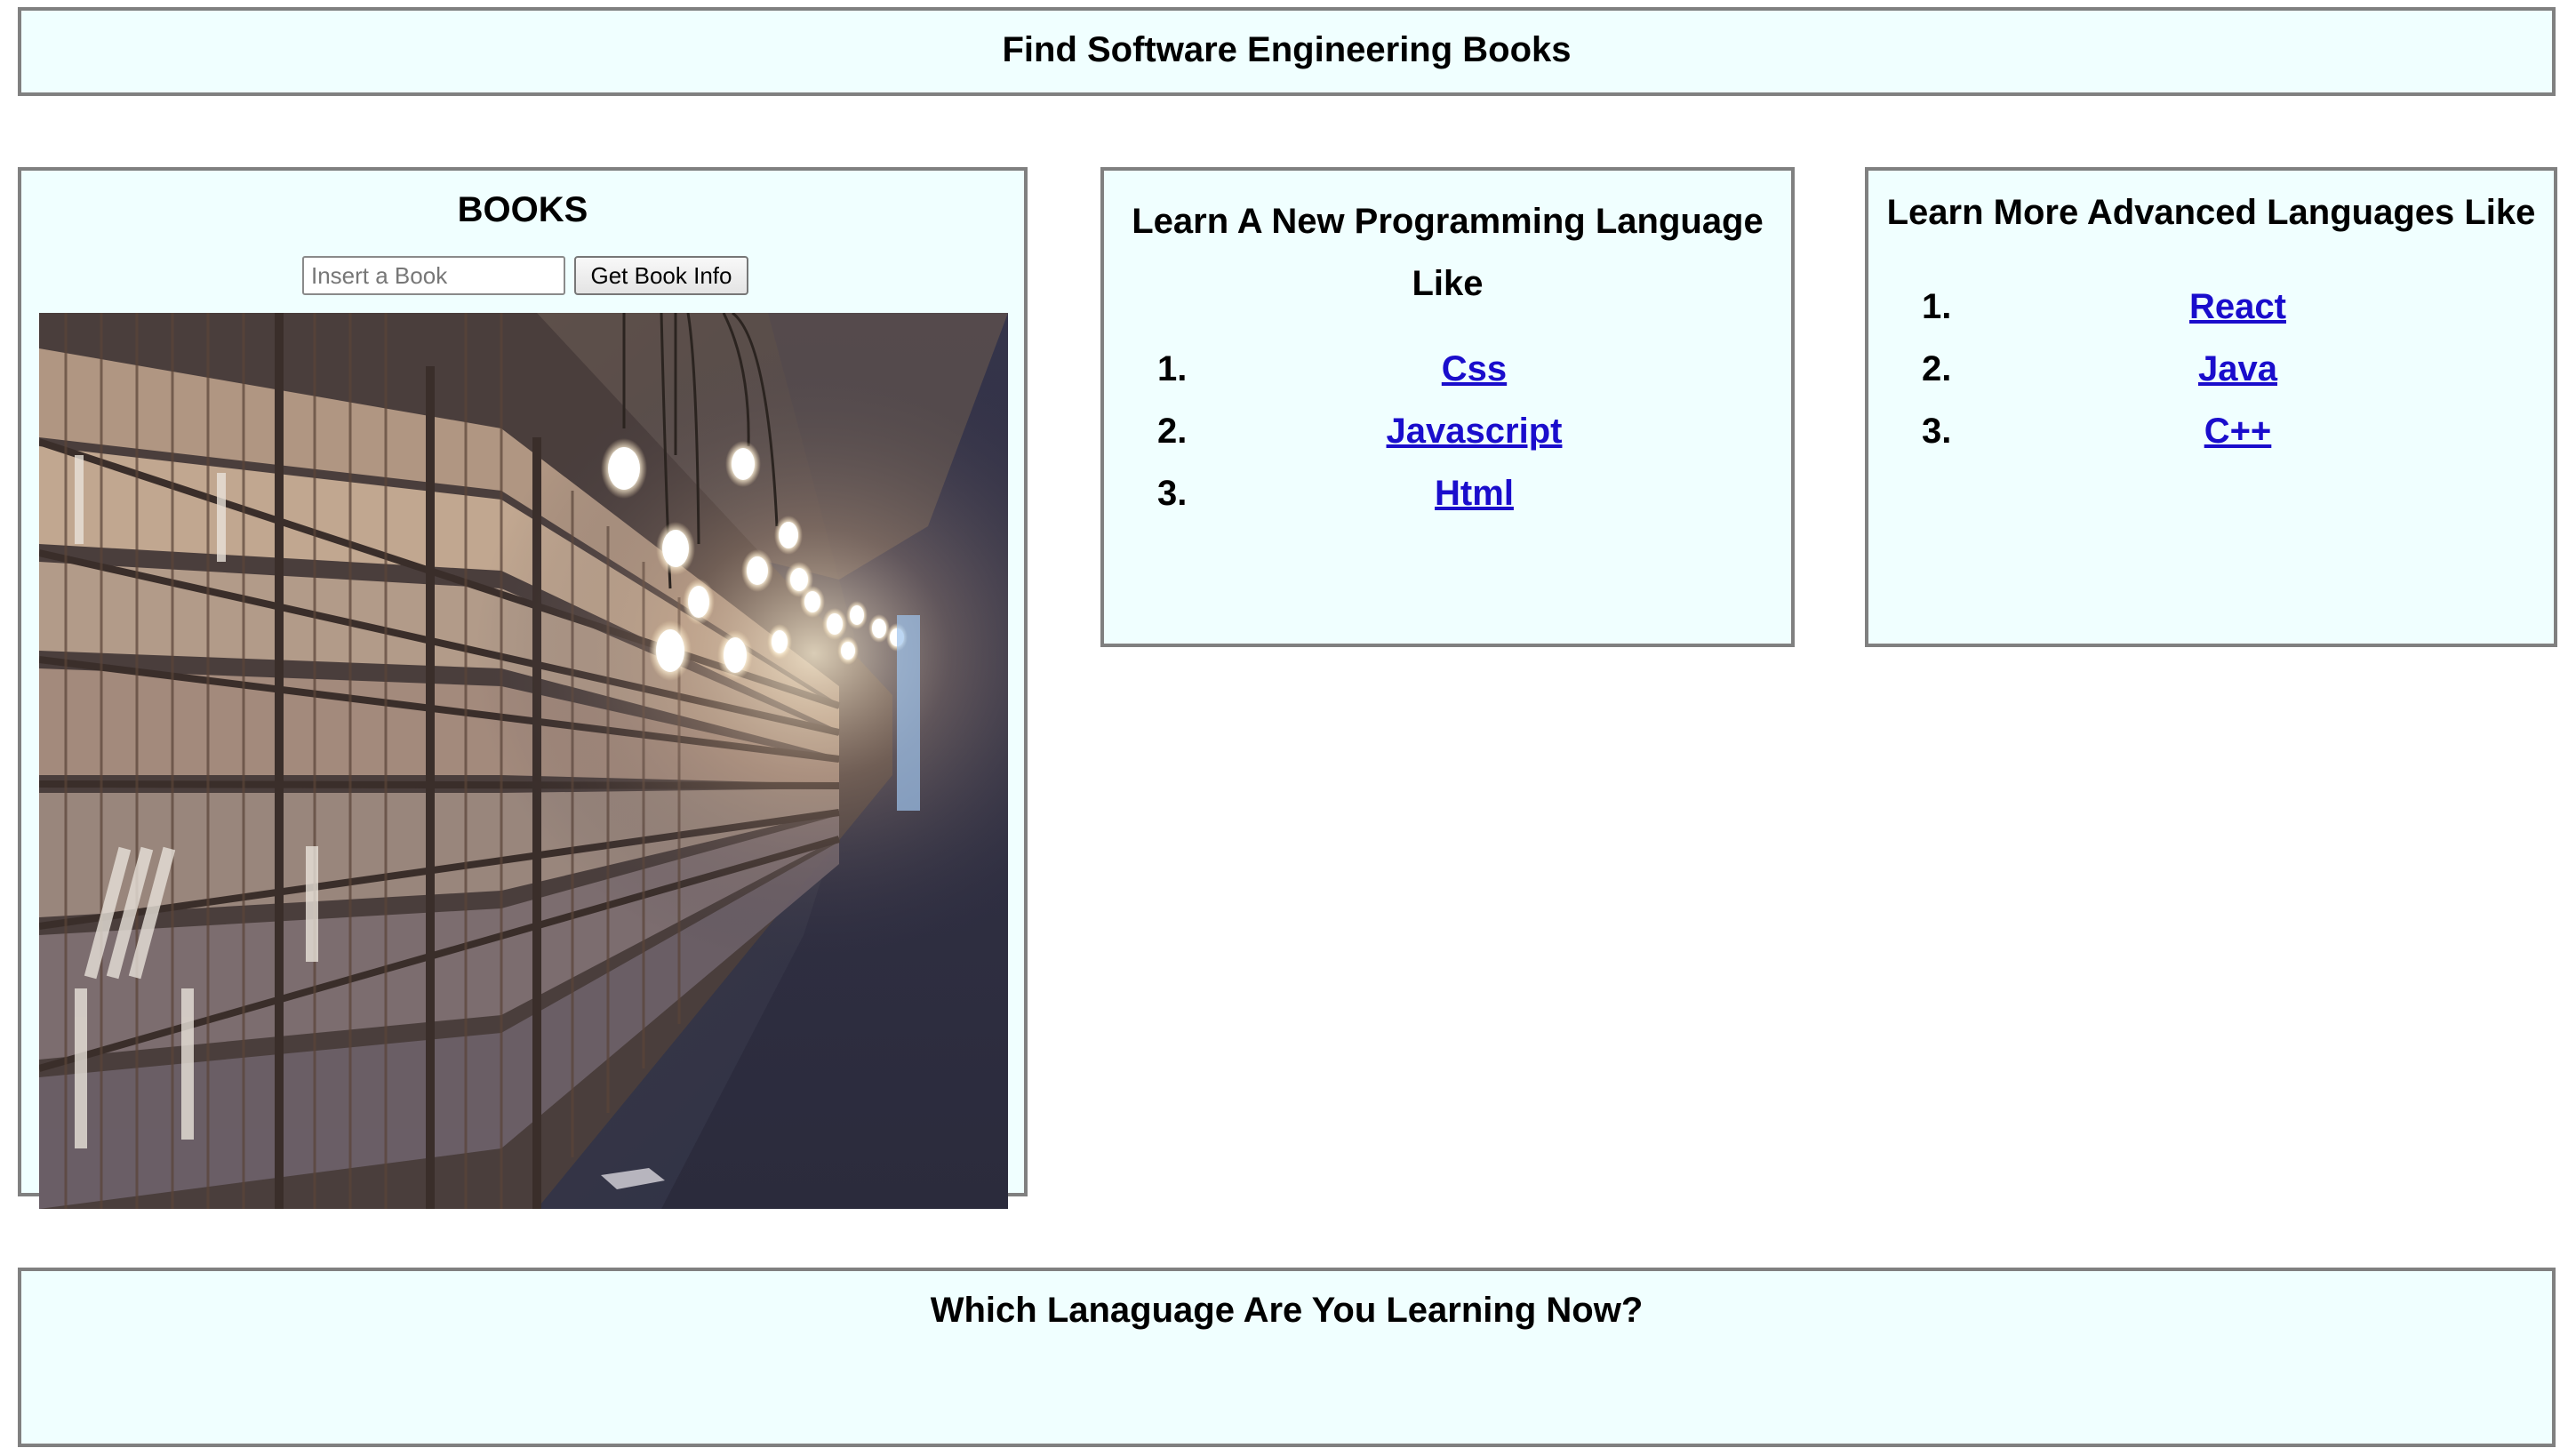 The height and width of the screenshot is (1456, 2560). I want to click on footer-panel: Which Lanaguage Are You Learning Now?, so click(1287, 1357).